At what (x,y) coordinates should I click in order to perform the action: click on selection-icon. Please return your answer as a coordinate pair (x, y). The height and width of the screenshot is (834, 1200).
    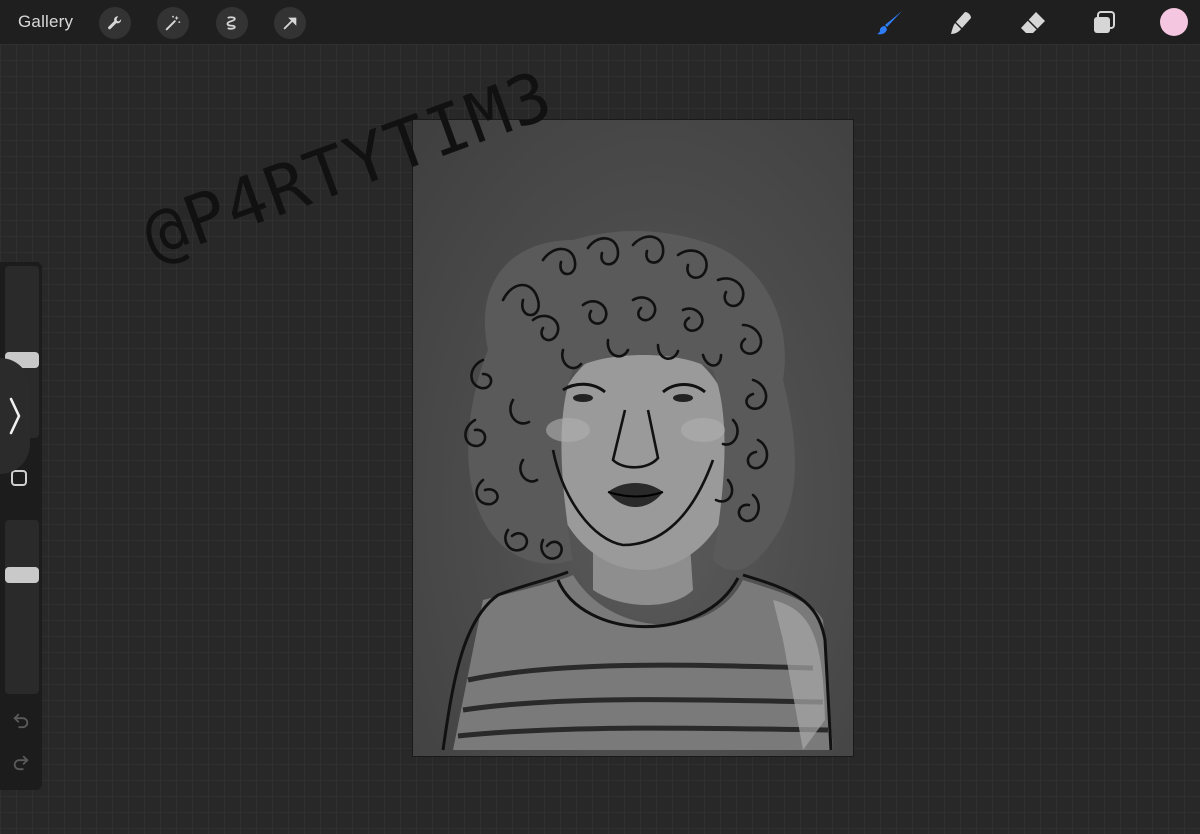
    Looking at the image, I should click on (231, 23).